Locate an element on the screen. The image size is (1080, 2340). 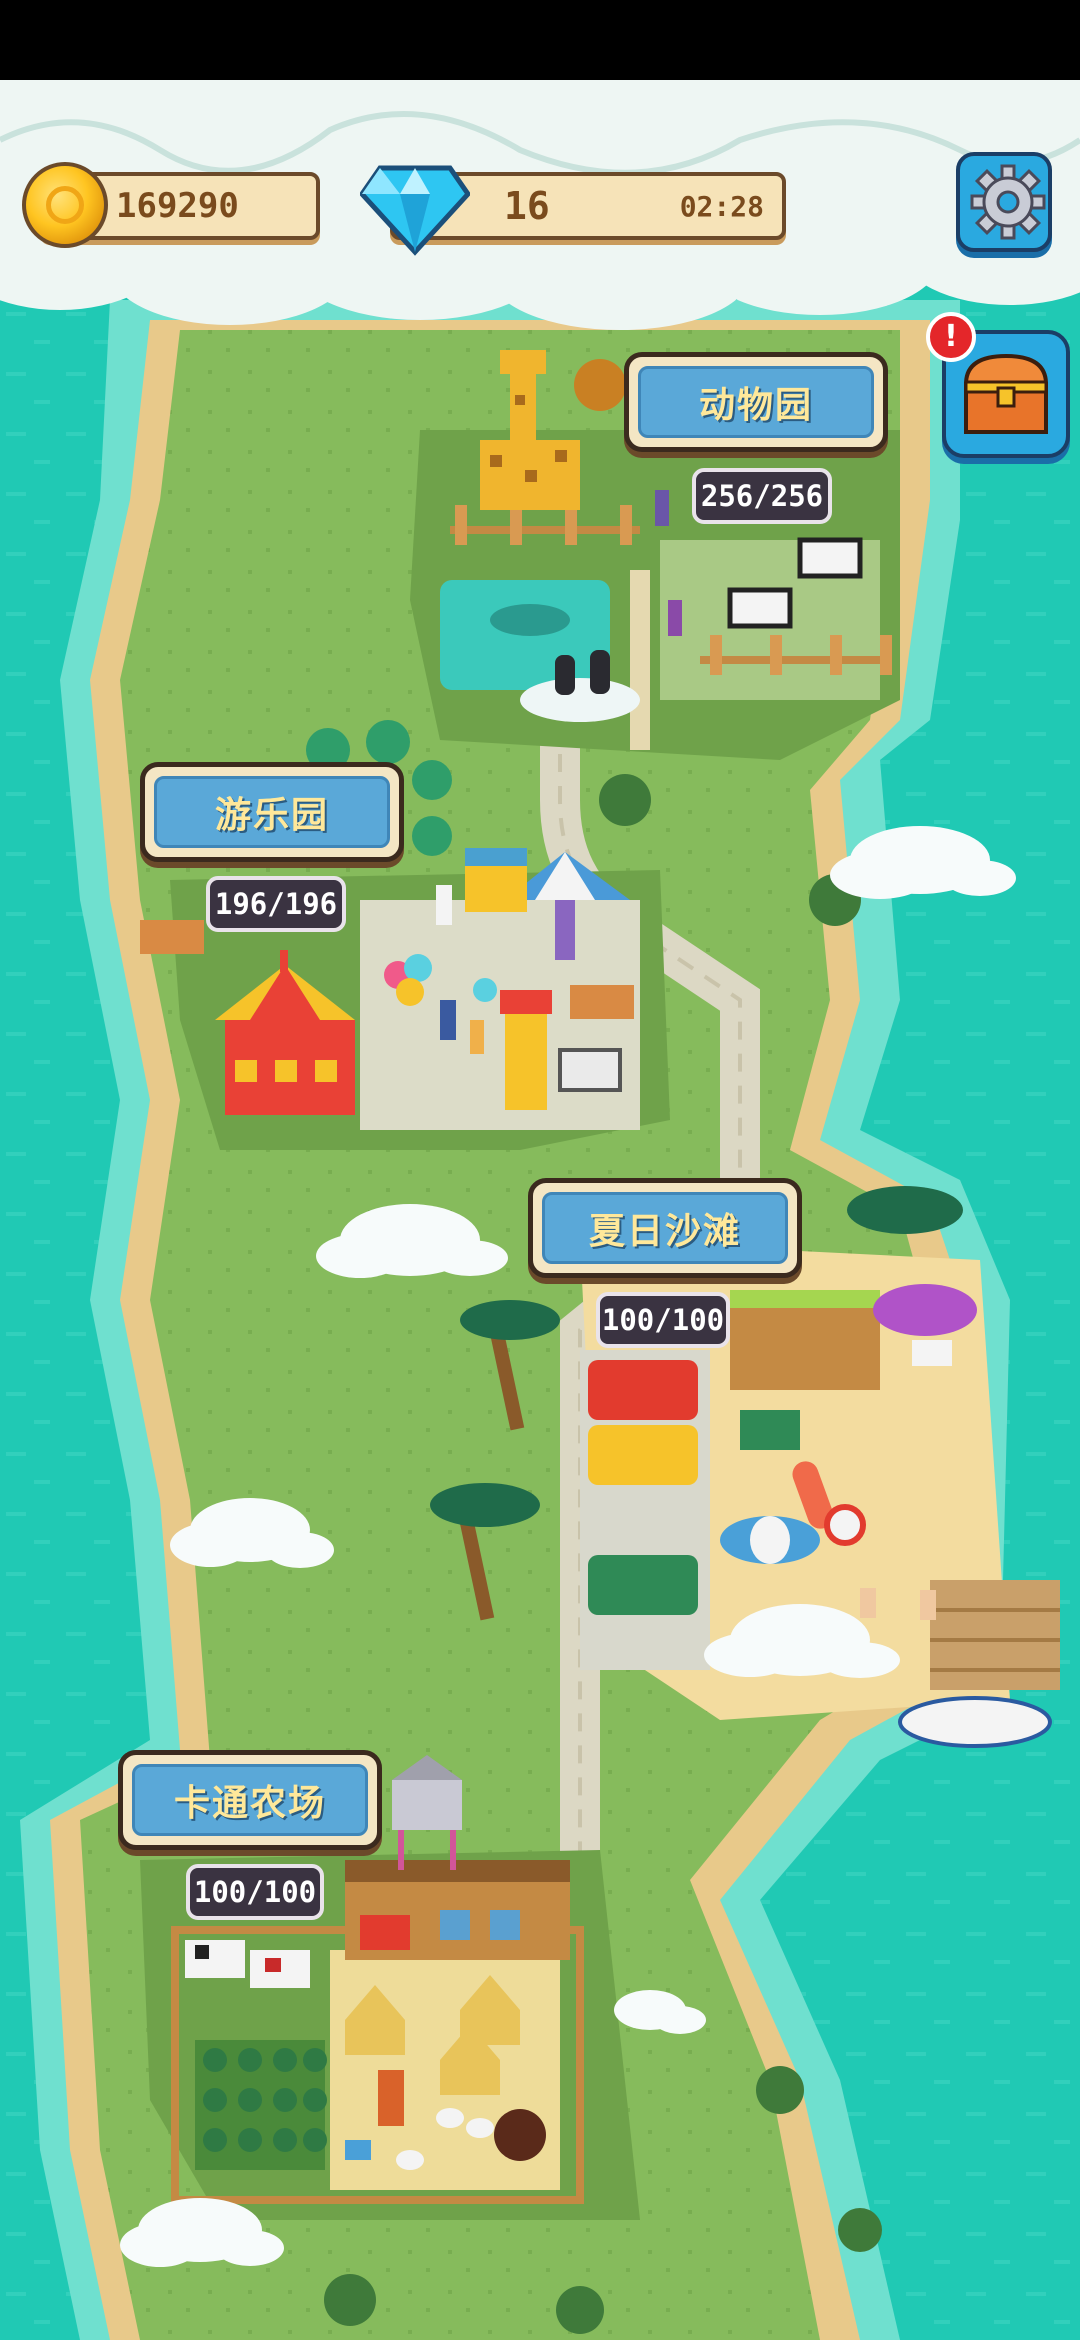
park-capacity-badge: 196/196 is located at coordinates (276, 904).